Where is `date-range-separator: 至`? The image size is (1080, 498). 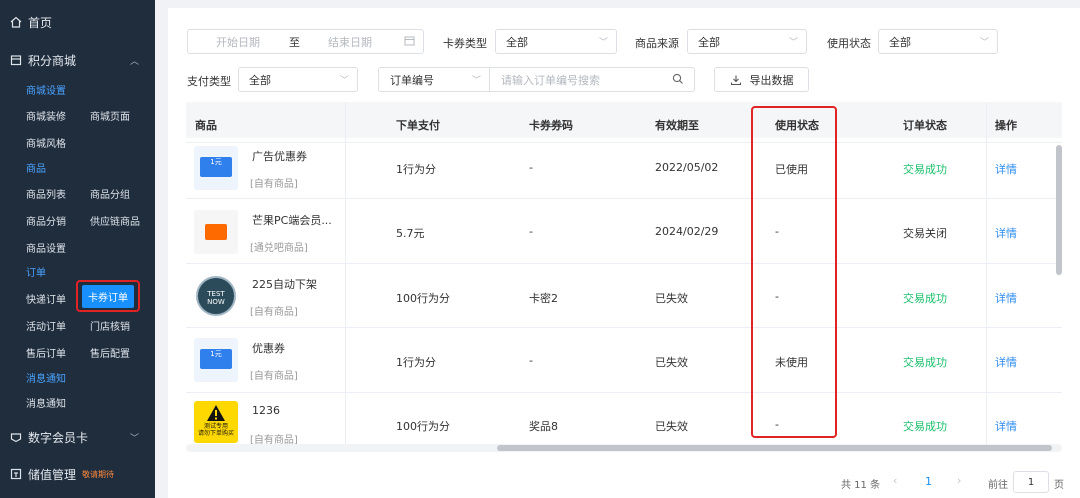
date-range-separator: 至 is located at coordinates (294, 42).